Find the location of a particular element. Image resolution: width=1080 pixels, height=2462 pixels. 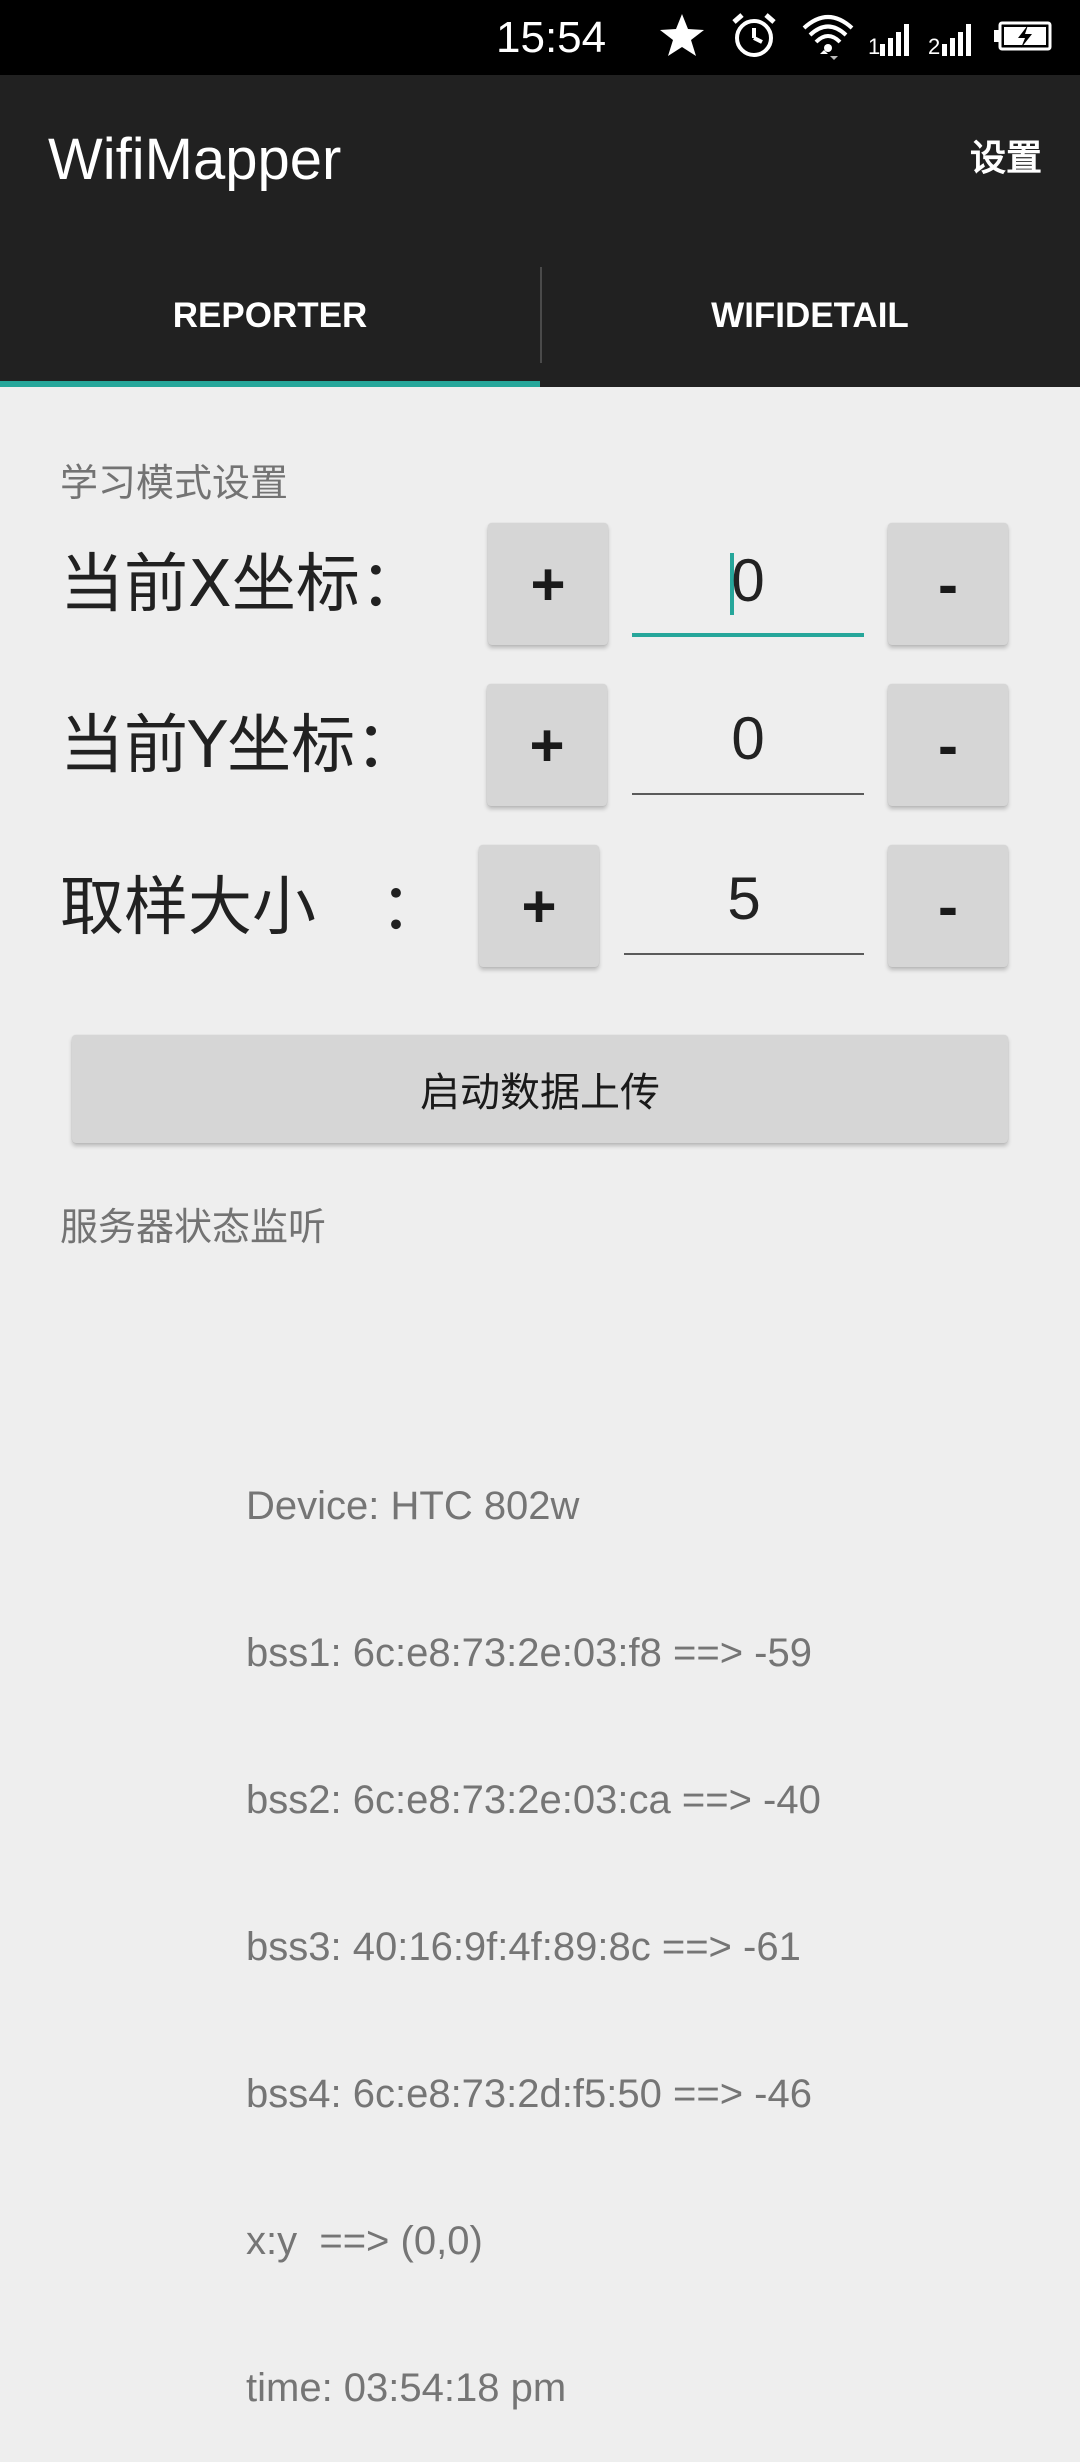

tab-selected-indicator is located at coordinates (270, 384).